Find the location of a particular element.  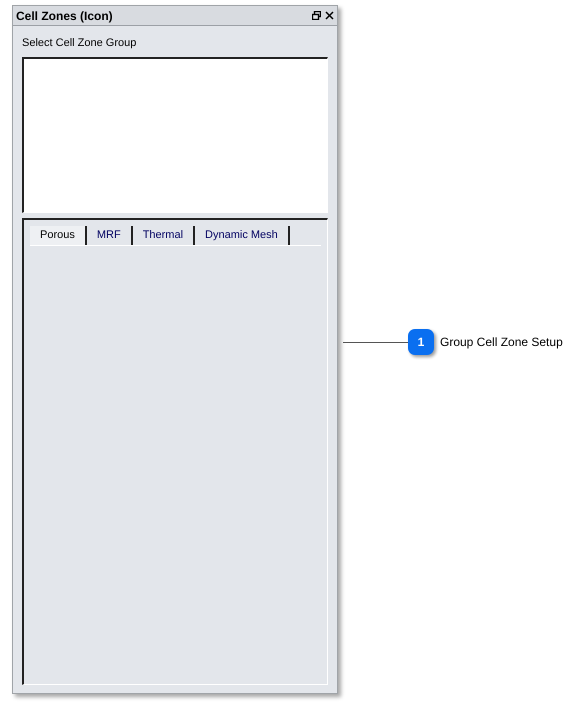

restore-icon is located at coordinates (316, 15).